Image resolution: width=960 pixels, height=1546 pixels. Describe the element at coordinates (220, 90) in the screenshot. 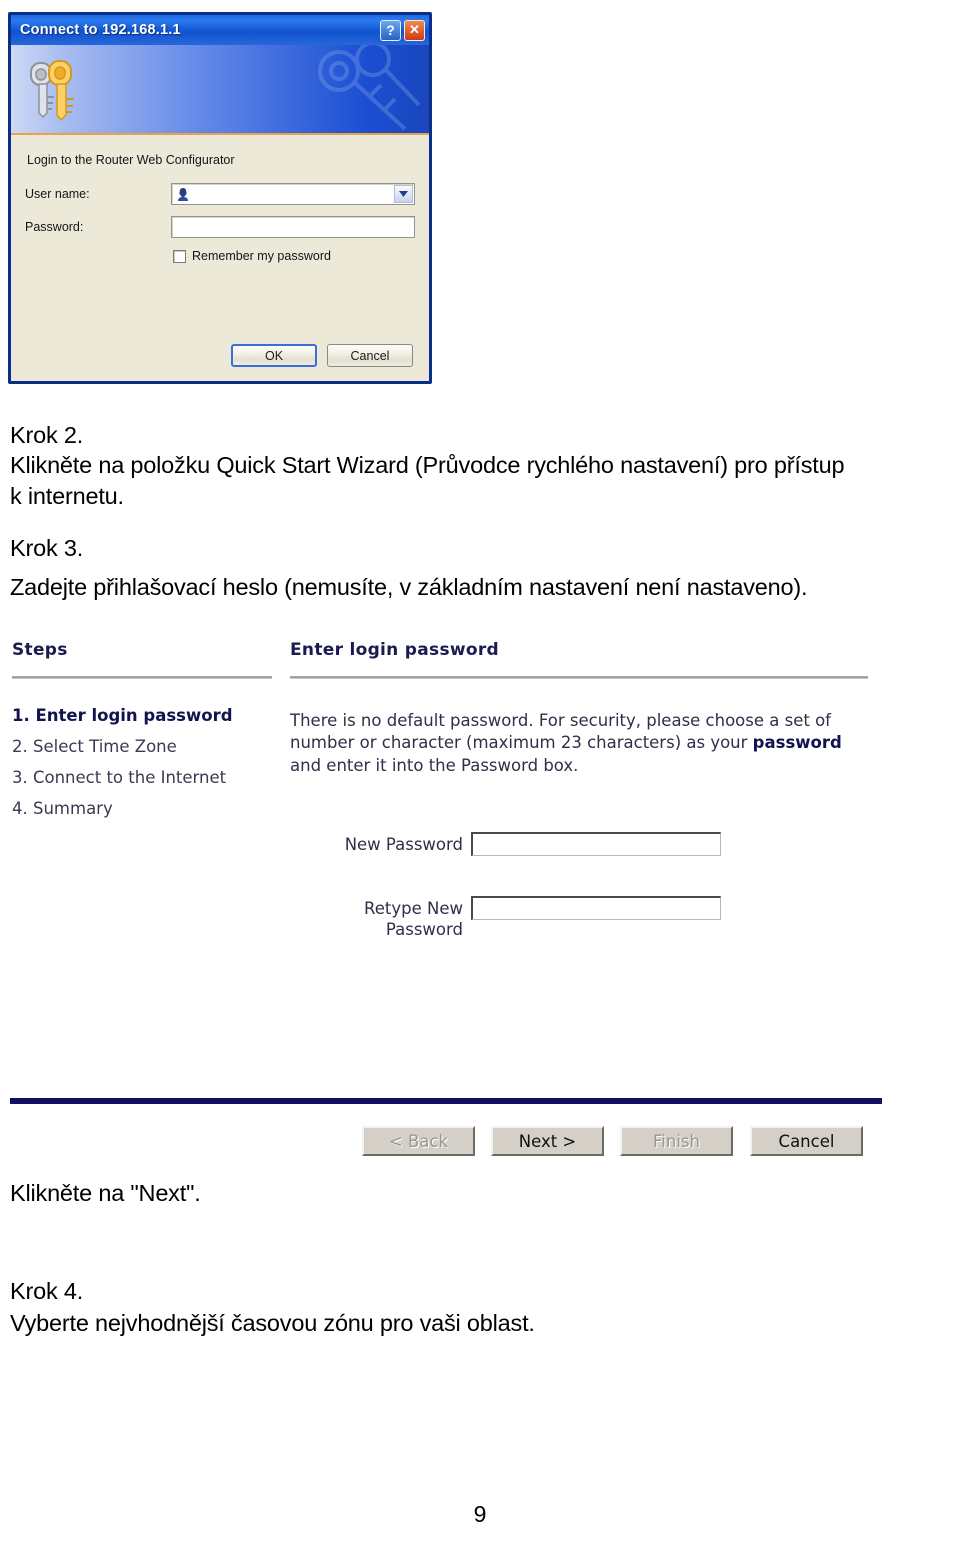

I see `dialog-banner` at that location.